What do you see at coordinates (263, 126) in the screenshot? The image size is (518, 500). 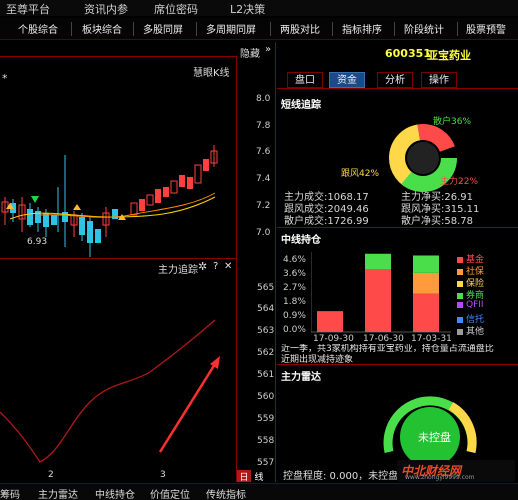 I see `price-tick: 7.8` at bounding box center [263, 126].